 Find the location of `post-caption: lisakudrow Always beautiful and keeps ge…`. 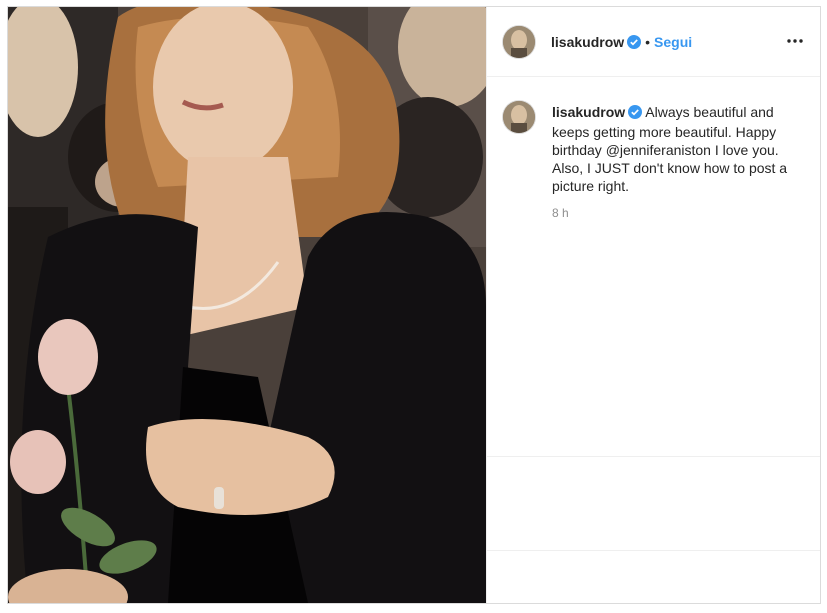

post-caption: lisakudrow Always beautiful and keeps ge… is located at coordinates (677, 149).